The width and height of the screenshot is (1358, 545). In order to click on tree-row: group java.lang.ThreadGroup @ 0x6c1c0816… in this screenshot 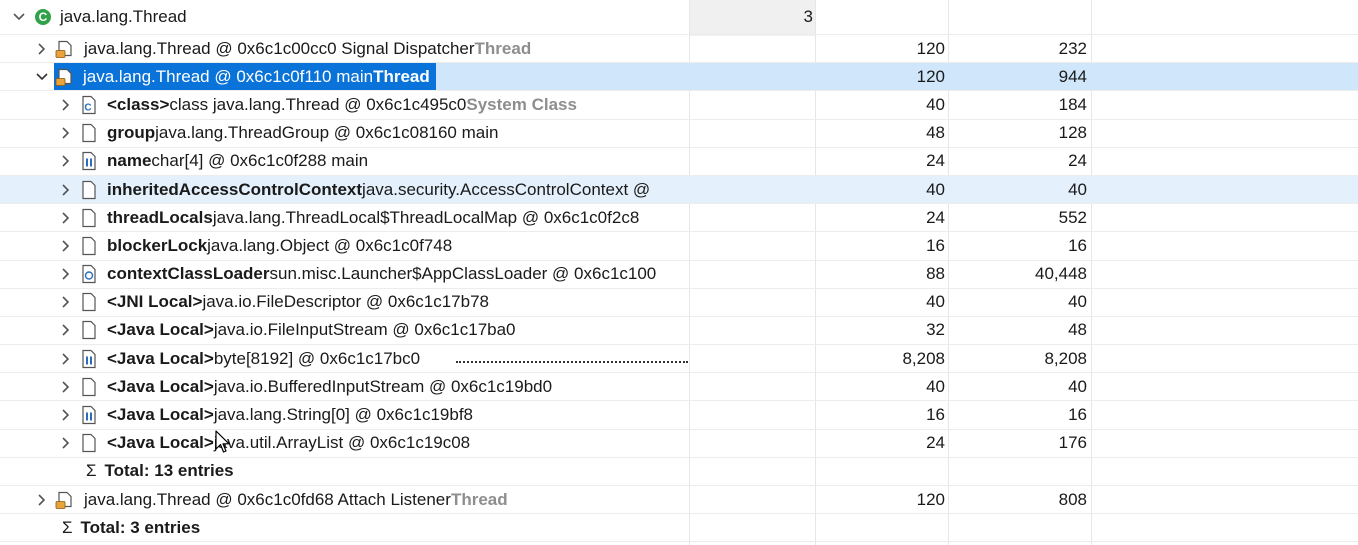, I will do `click(679, 134)`.